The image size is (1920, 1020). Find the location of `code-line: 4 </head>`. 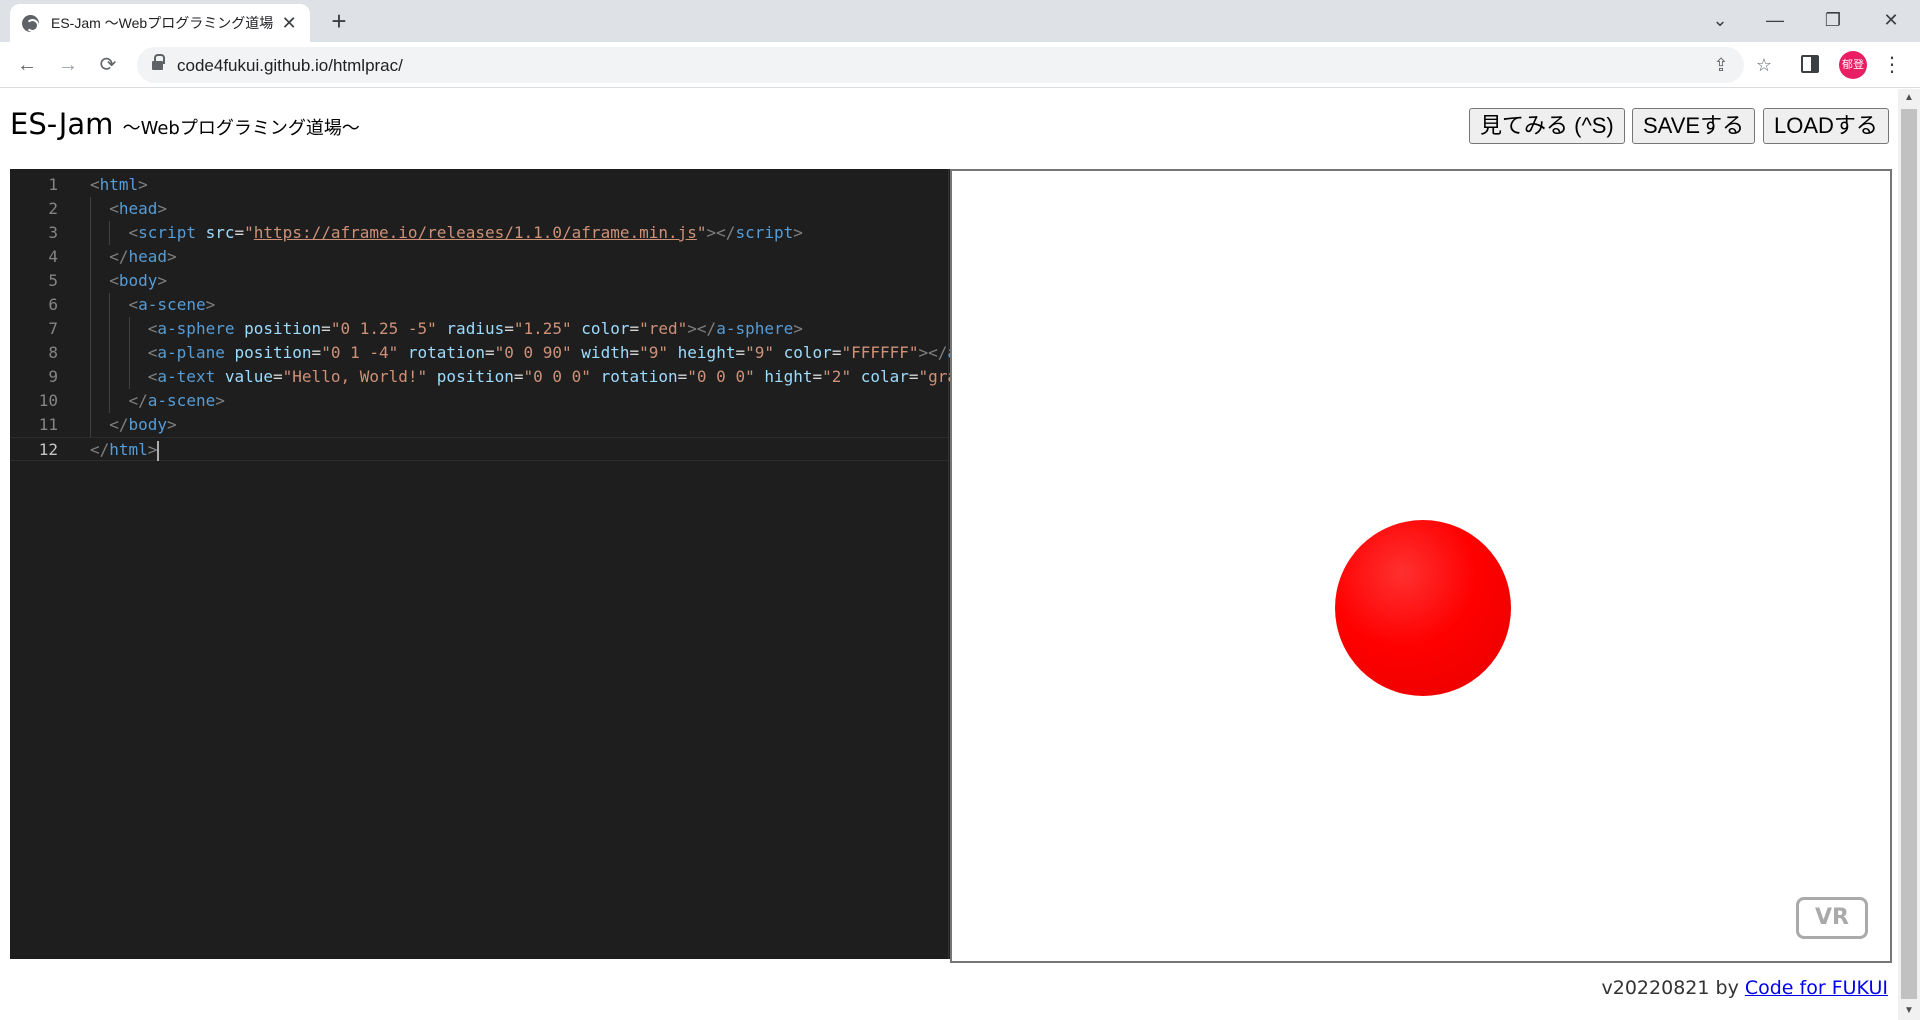

code-line: 4 </head> is located at coordinates (480, 257).